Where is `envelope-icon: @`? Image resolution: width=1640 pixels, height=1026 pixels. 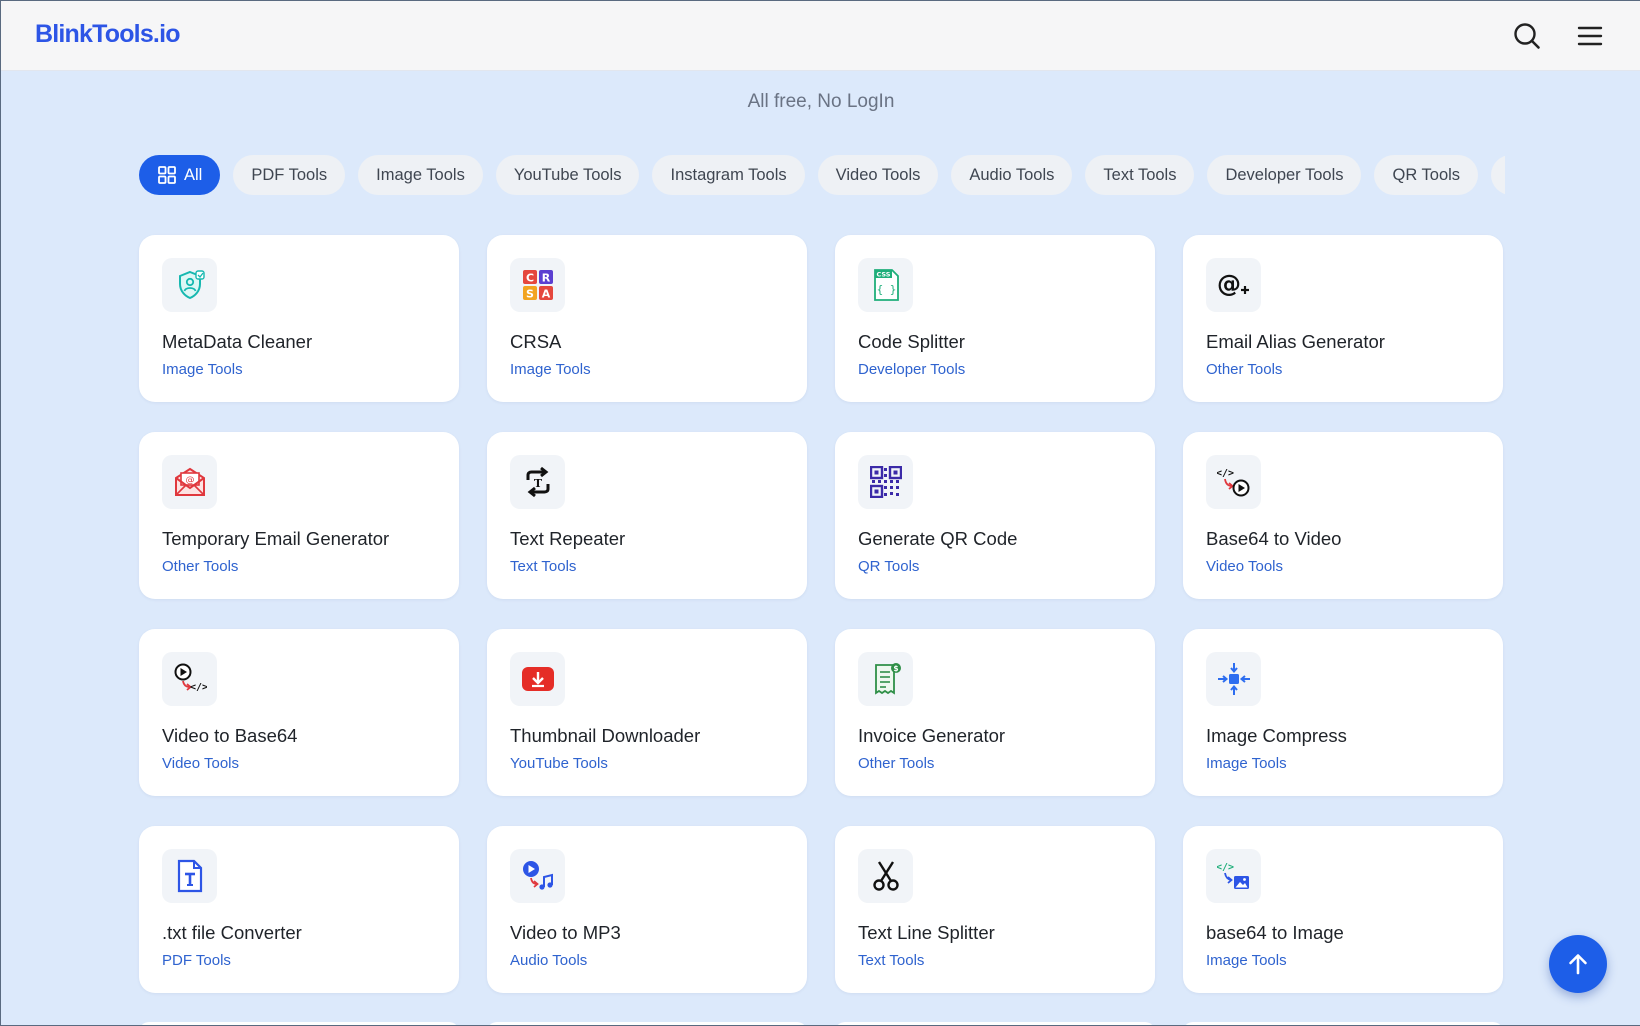
envelope-icon: @ is located at coordinates (189, 482).